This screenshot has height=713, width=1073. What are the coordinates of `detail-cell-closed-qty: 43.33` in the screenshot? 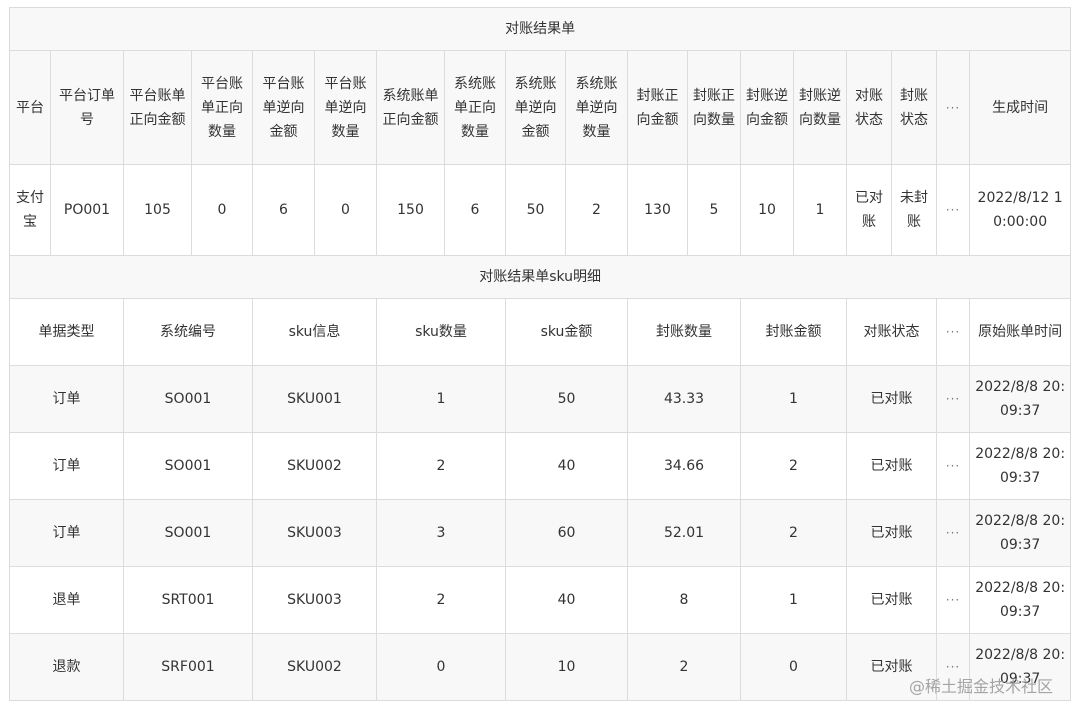 It's located at (684, 399).